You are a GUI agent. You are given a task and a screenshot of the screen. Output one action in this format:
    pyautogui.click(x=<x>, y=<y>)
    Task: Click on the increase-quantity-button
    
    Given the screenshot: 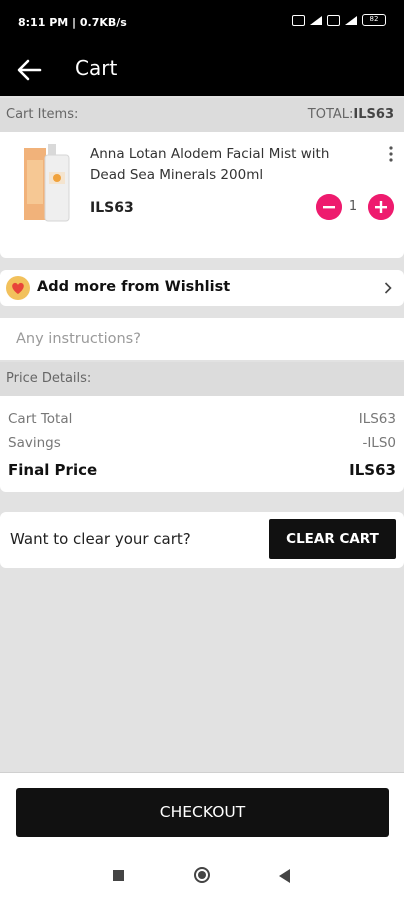 What is the action you would take?
    pyautogui.click(x=381, y=207)
    